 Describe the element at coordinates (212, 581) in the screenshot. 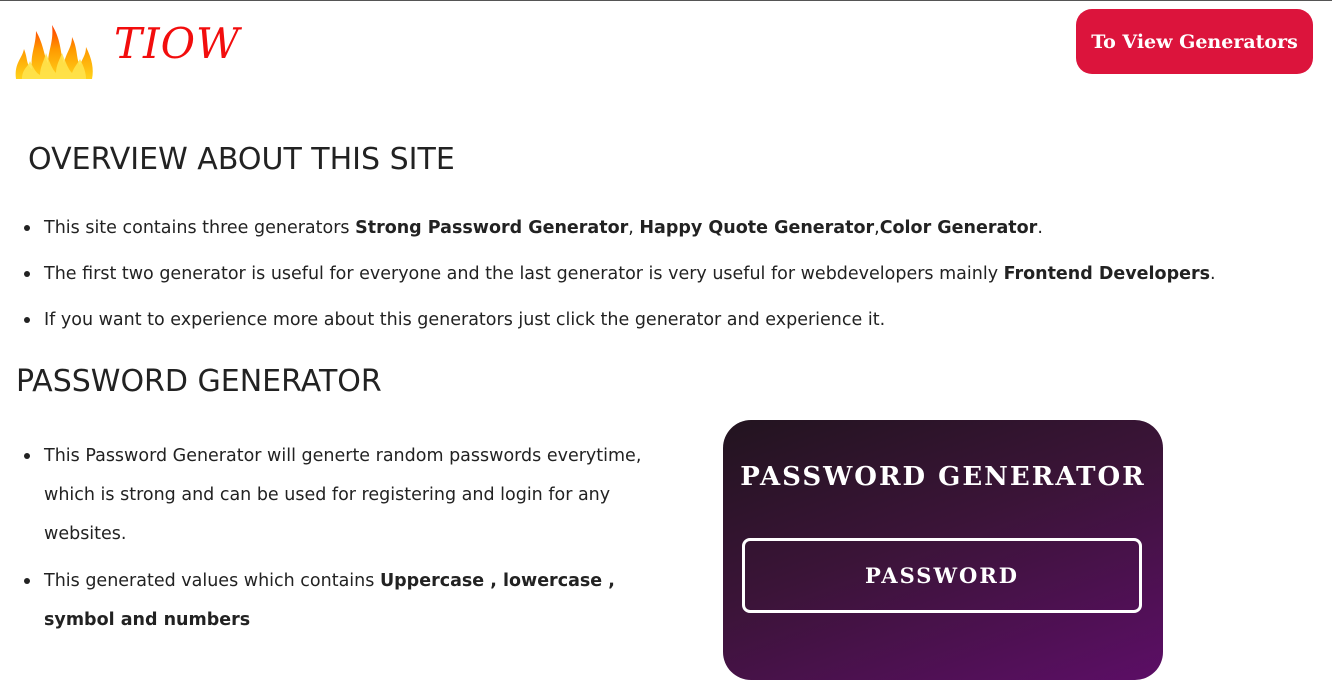

I see `item-text: This generated values which contains` at that location.